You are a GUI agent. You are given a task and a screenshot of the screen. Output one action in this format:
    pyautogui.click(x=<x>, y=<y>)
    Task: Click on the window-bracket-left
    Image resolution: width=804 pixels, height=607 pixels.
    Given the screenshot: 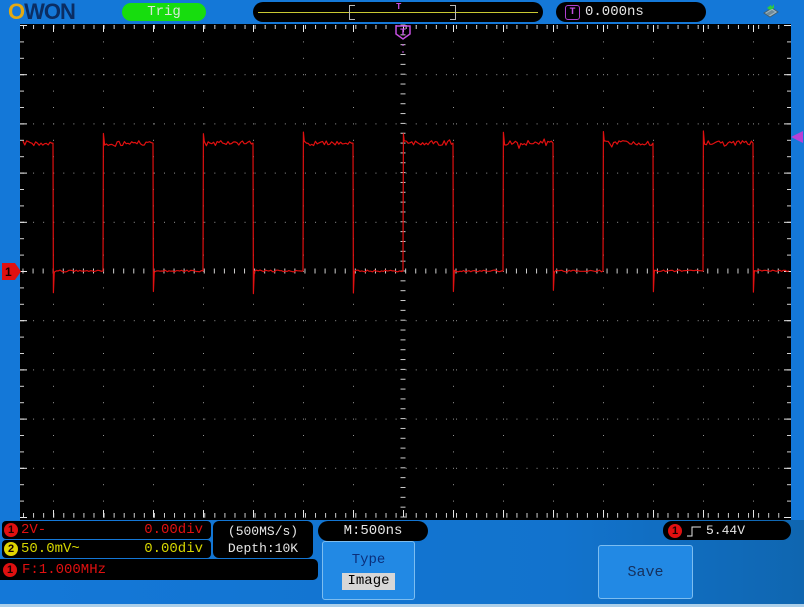 What is the action you would take?
    pyautogui.click(x=352, y=12)
    